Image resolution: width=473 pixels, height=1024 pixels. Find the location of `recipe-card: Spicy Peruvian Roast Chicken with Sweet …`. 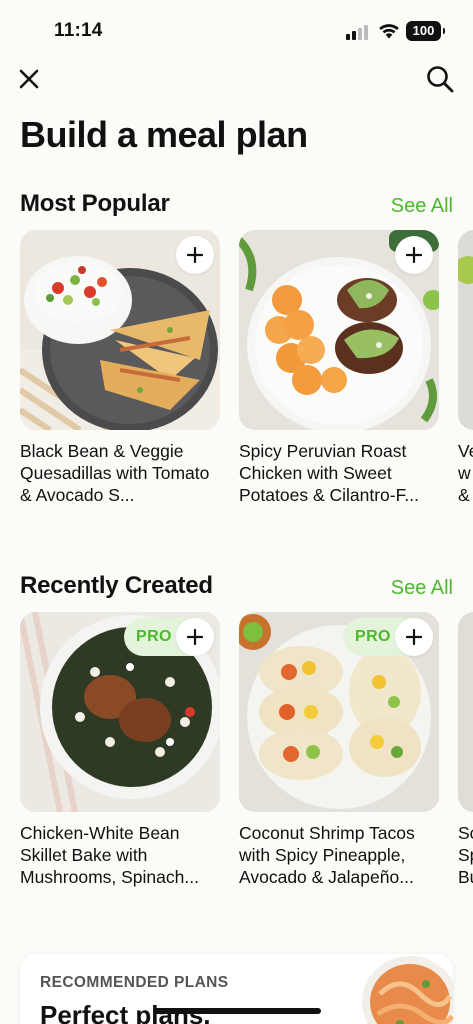

recipe-card: Spicy Peruvian Roast Chicken with Sweet … is located at coordinates (339, 368).